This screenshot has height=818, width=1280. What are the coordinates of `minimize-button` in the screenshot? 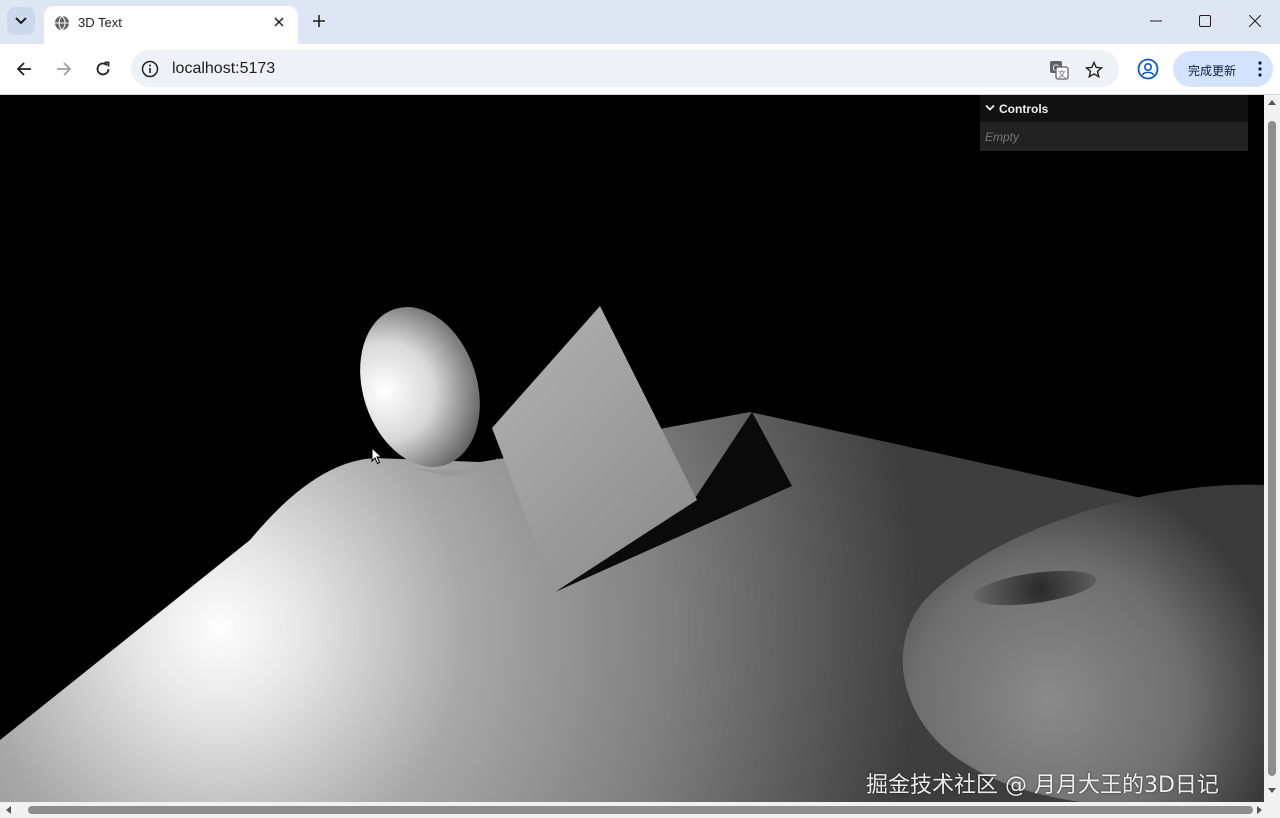 It's located at (1156, 21).